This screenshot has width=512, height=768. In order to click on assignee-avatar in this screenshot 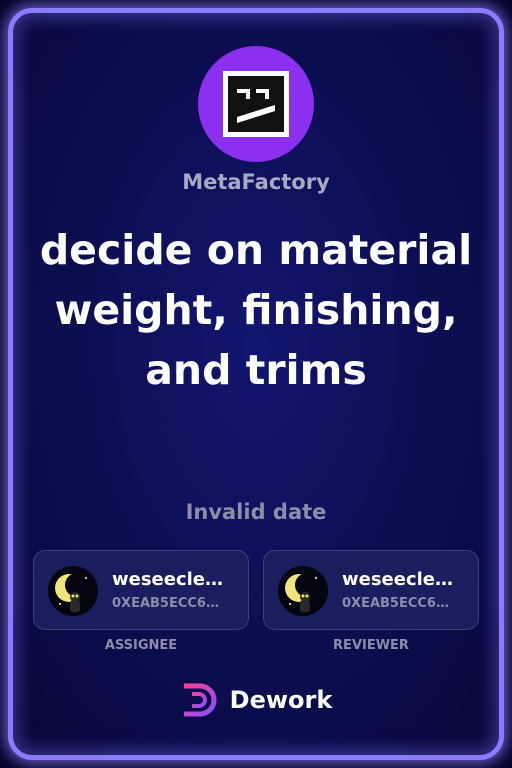, I will do `click(73, 591)`.